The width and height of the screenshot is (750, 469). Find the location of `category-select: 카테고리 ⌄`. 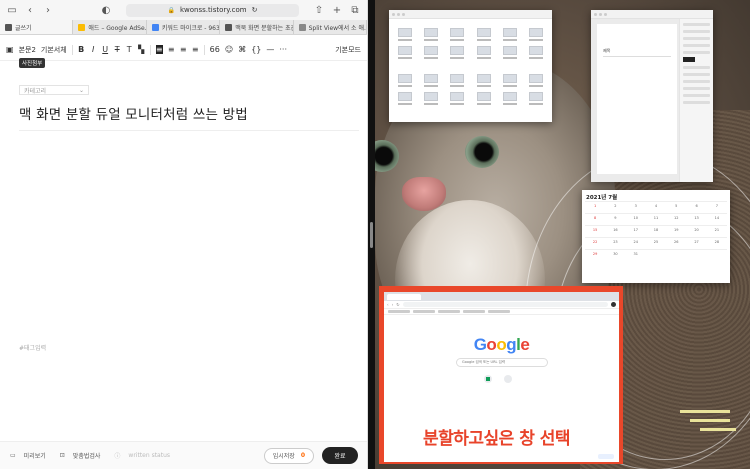

category-select: 카테고리 ⌄ is located at coordinates (54, 90).